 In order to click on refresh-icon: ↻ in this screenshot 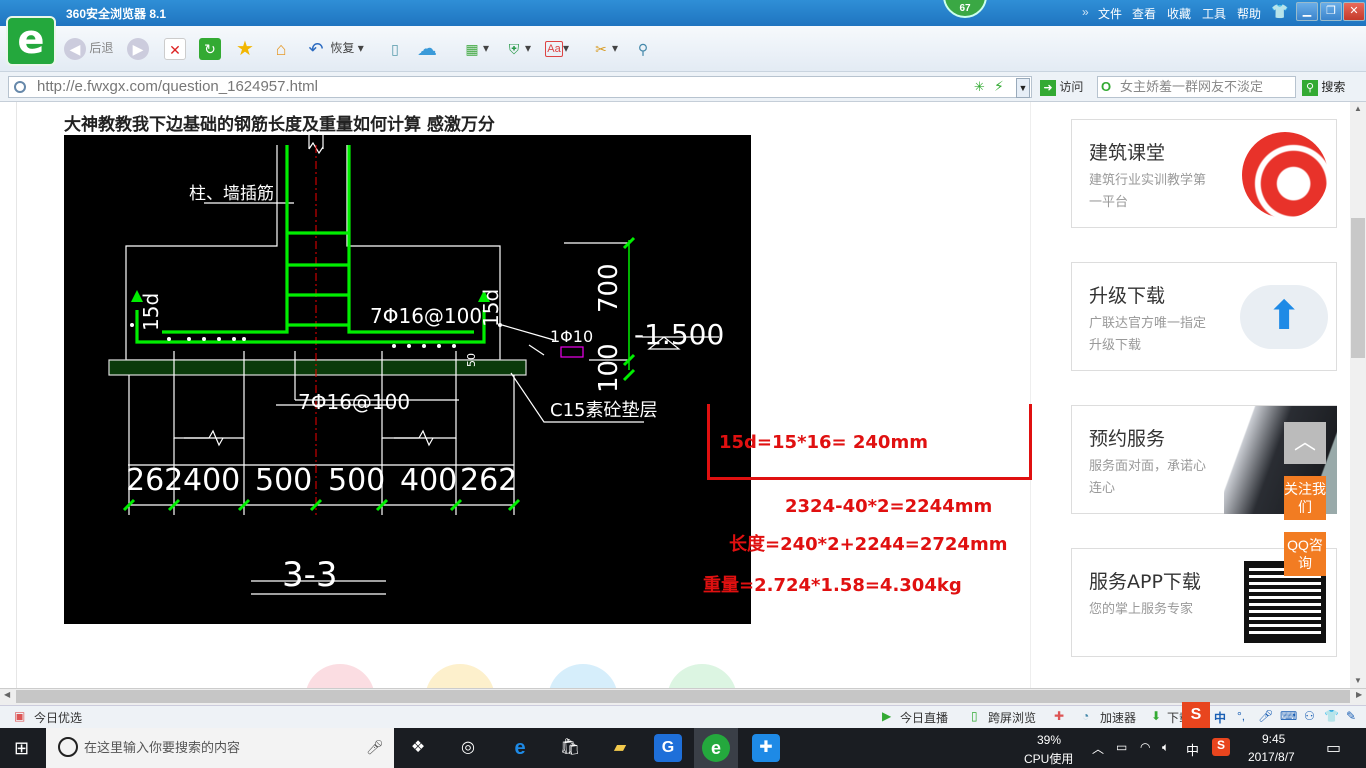, I will do `click(210, 48)`.